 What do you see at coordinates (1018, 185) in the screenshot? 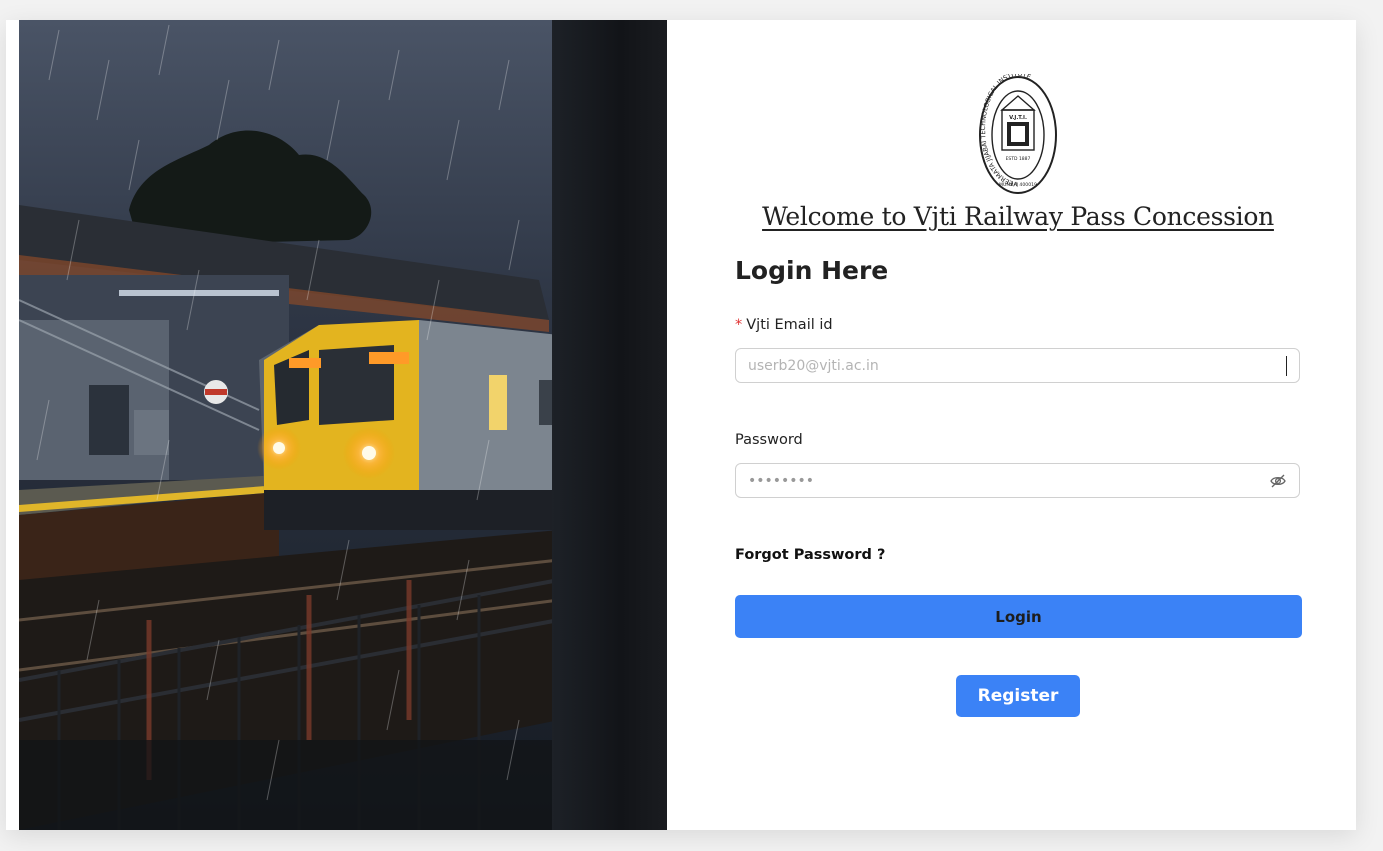
I see `logo-city: MUMBAI 400019` at bounding box center [1018, 185].